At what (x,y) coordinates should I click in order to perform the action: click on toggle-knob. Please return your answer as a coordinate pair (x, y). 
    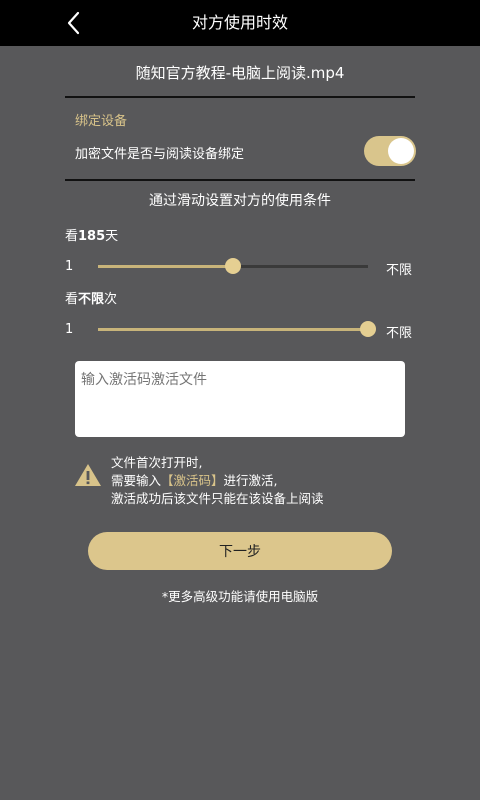
    Looking at the image, I should click on (401, 151).